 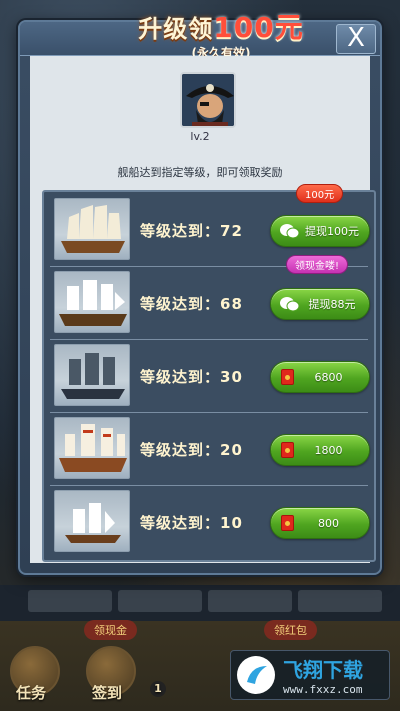 What do you see at coordinates (191, 304) in the screenshot?
I see `level-requirement: 等级达到：68` at bounding box center [191, 304].